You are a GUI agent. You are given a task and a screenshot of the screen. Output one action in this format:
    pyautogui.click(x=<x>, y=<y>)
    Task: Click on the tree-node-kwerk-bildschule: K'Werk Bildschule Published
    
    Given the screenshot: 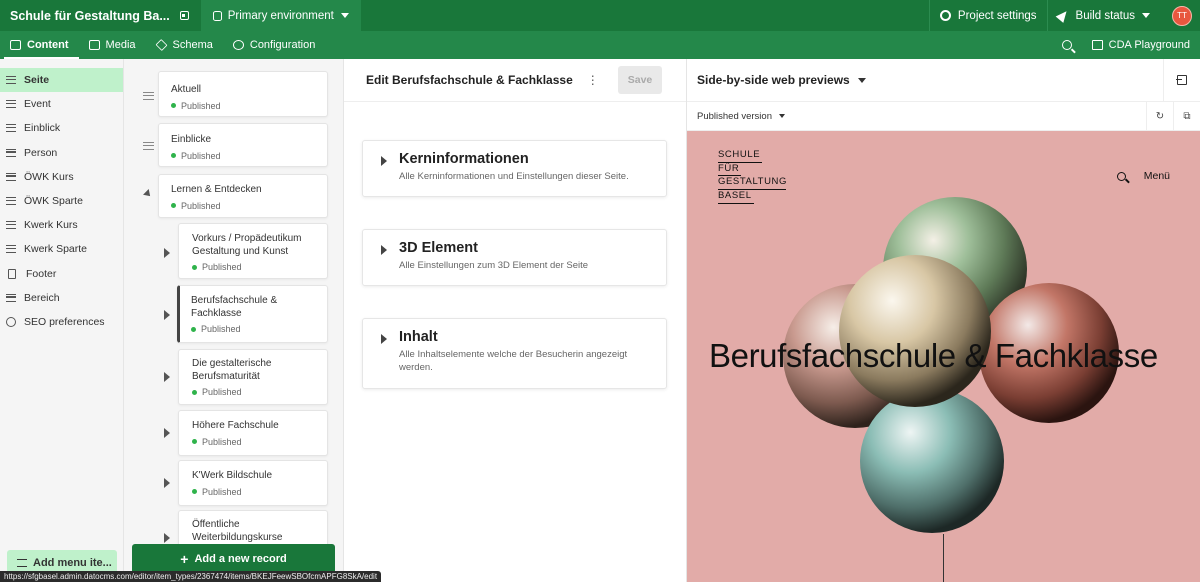 What is the action you would take?
    pyautogui.click(x=253, y=483)
    